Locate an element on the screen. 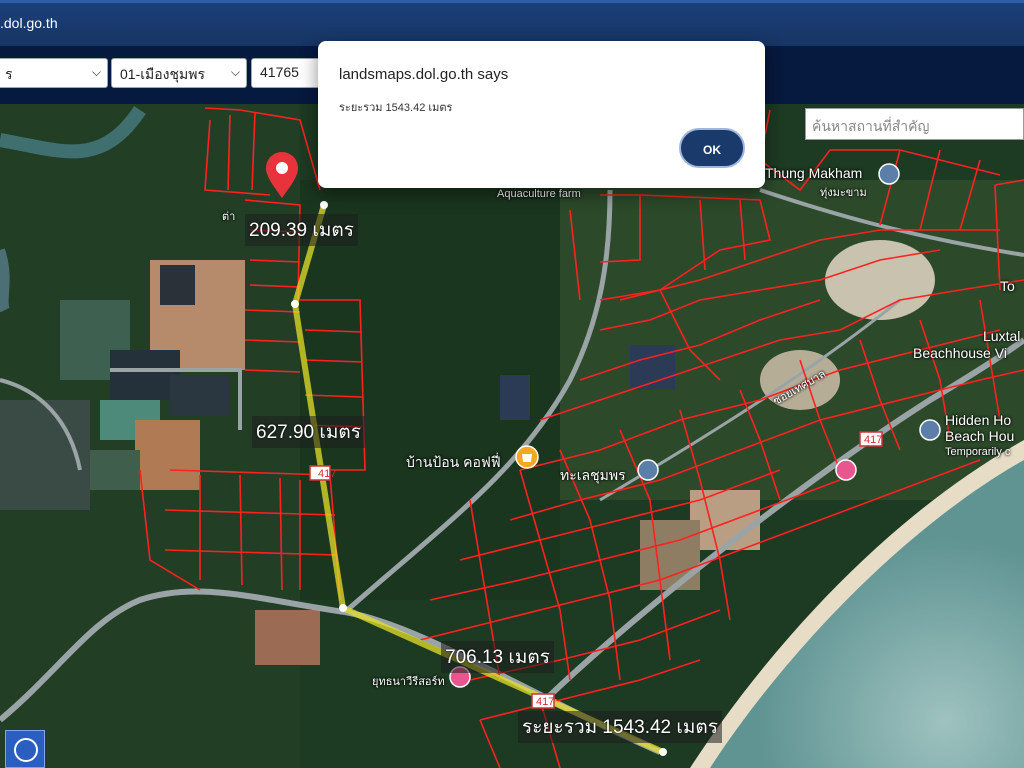  province-select-value: ร is located at coordinates (9, 74).